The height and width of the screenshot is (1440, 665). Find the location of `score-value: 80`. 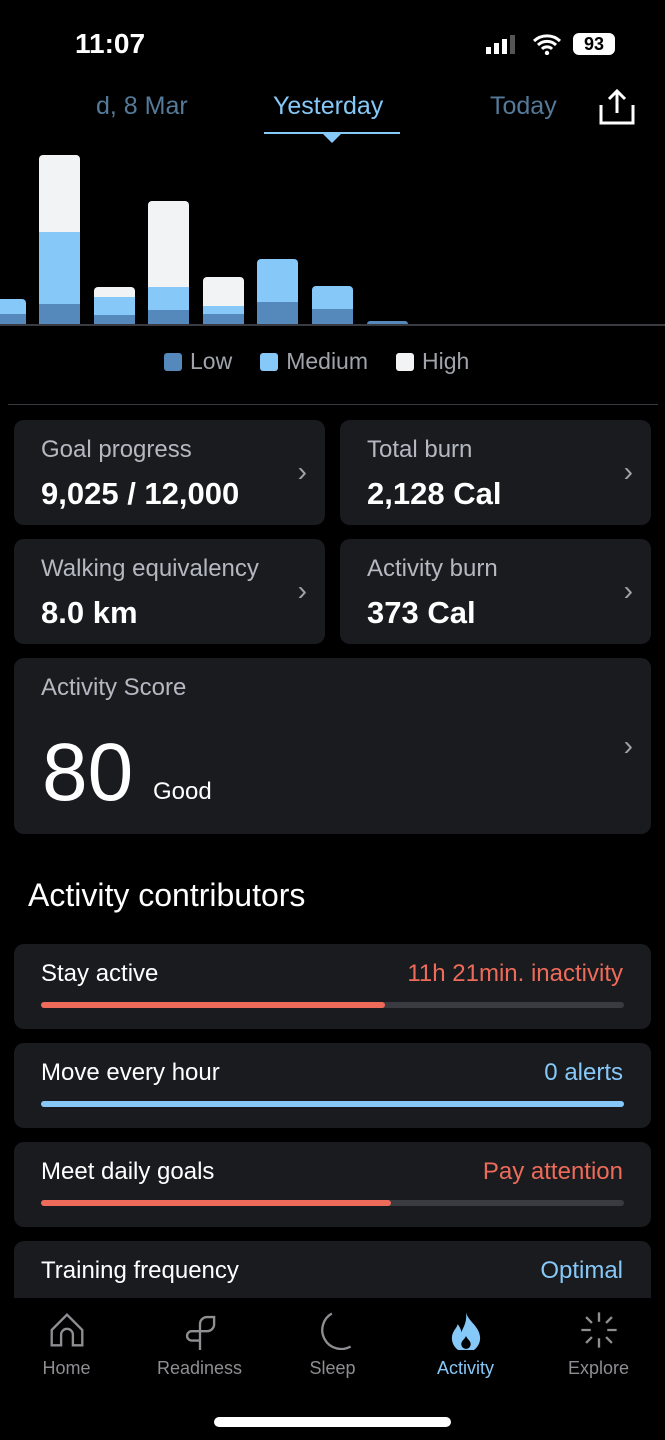

score-value: 80 is located at coordinates (88, 772).